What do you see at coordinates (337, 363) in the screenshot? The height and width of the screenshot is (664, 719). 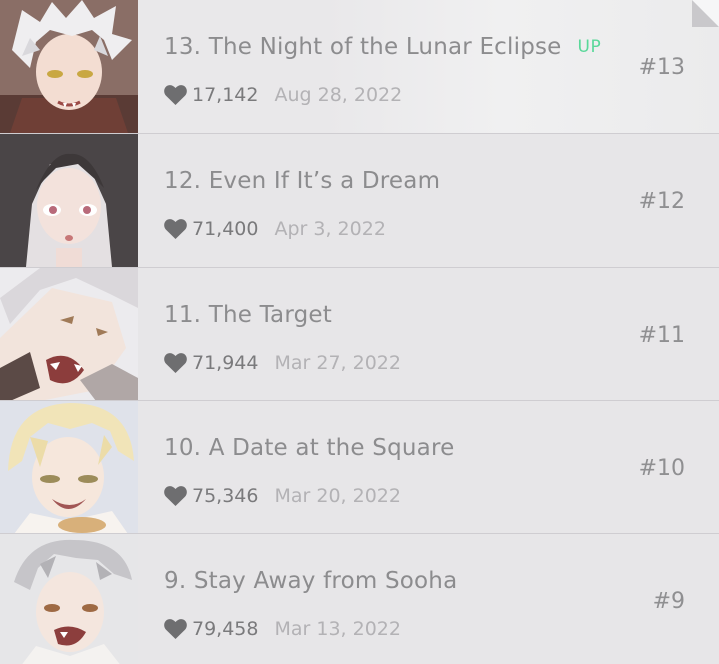 I see `release-date: Mar 27, 2022` at bounding box center [337, 363].